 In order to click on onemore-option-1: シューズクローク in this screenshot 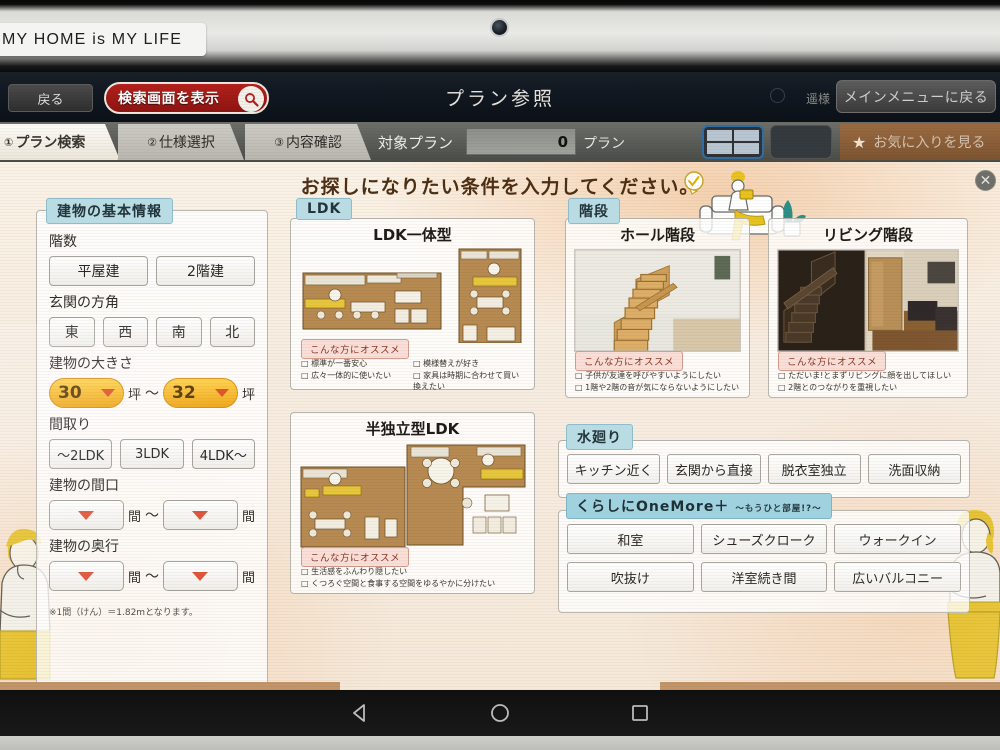, I will do `click(764, 539)`.